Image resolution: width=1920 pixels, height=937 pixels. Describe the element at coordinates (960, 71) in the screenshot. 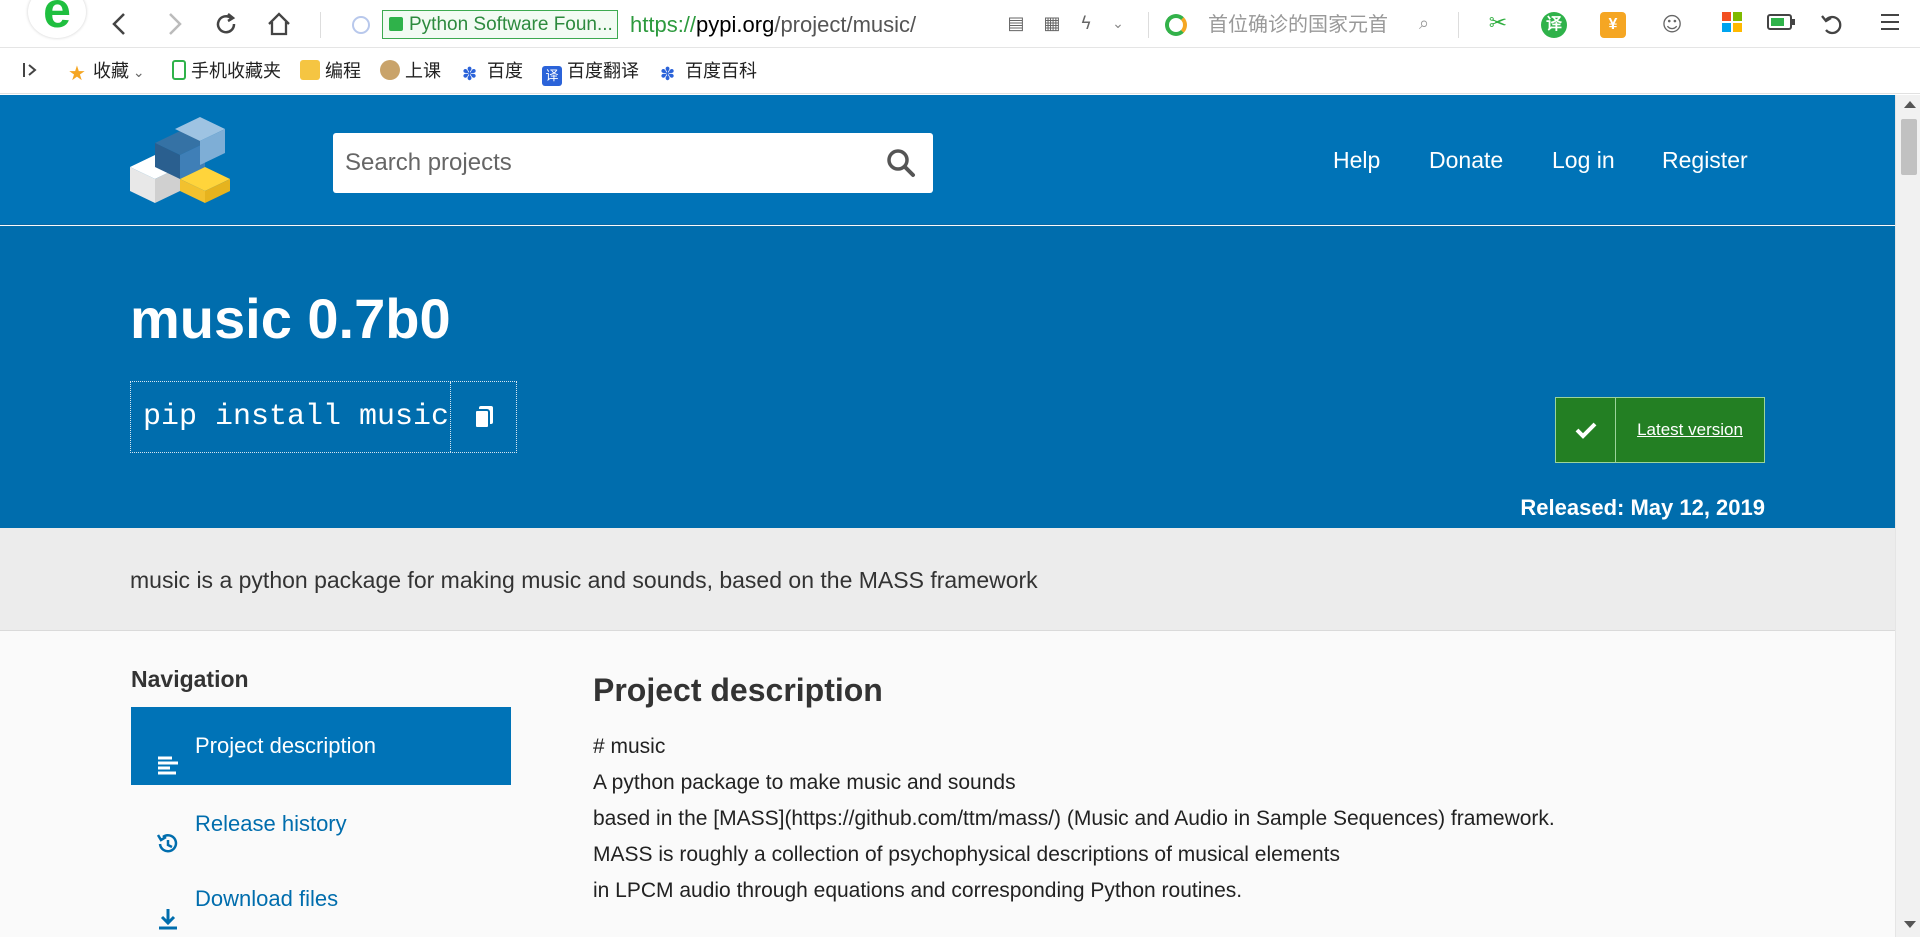

I see `bookmarks-bar: ★ 收藏 ⌄ 手机收藏夹 编程 上课 ✽ 百度 译百度翻译 ✽ 百度百科` at that location.